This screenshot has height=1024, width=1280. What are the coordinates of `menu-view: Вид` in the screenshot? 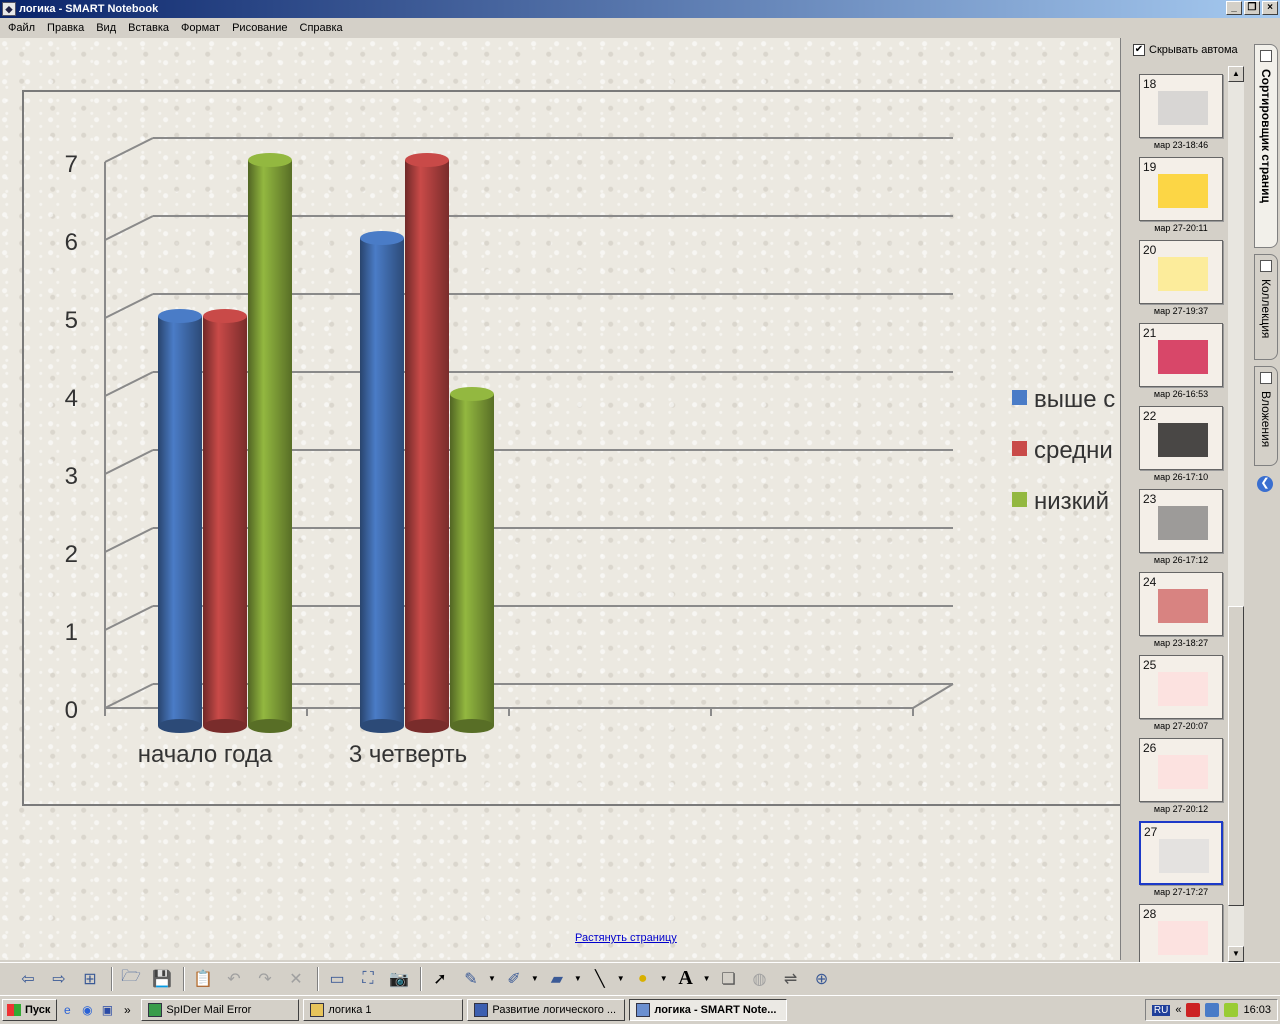 It's located at (106, 28).